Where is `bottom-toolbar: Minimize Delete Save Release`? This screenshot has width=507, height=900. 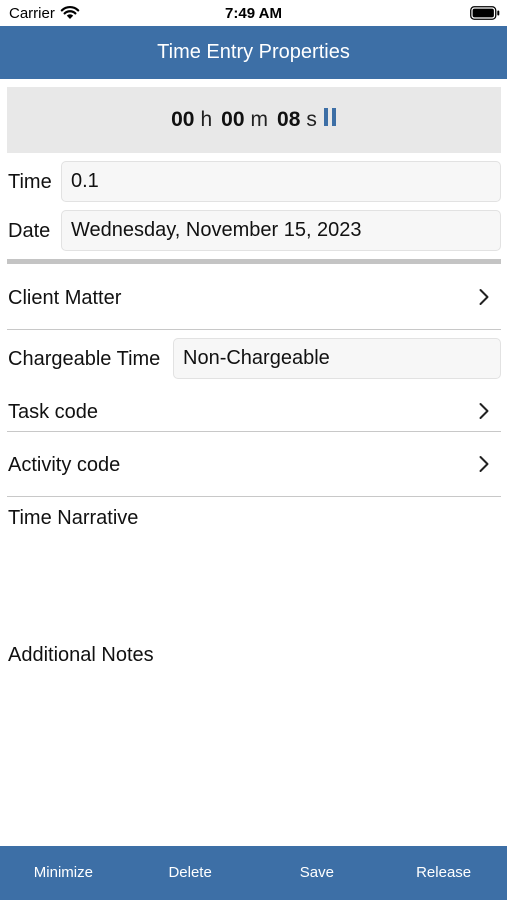 bottom-toolbar: Minimize Delete Save Release is located at coordinates (253, 873).